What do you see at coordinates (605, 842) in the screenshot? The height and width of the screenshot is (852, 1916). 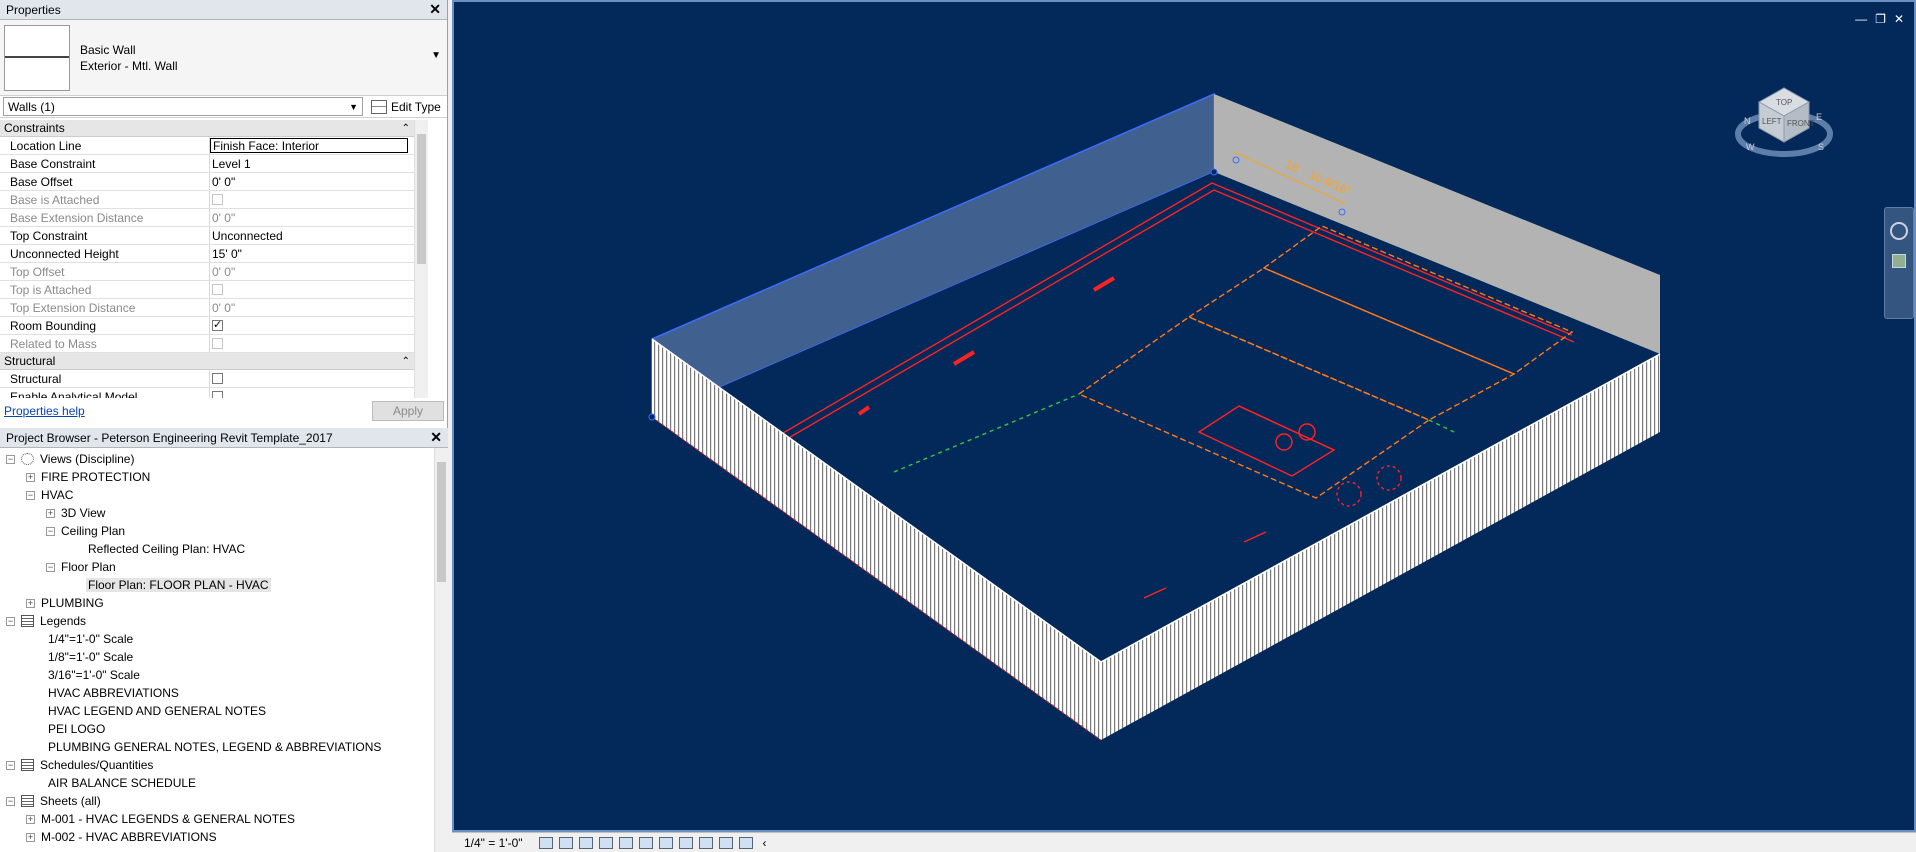 I see `shadows-icon` at bounding box center [605, 842].